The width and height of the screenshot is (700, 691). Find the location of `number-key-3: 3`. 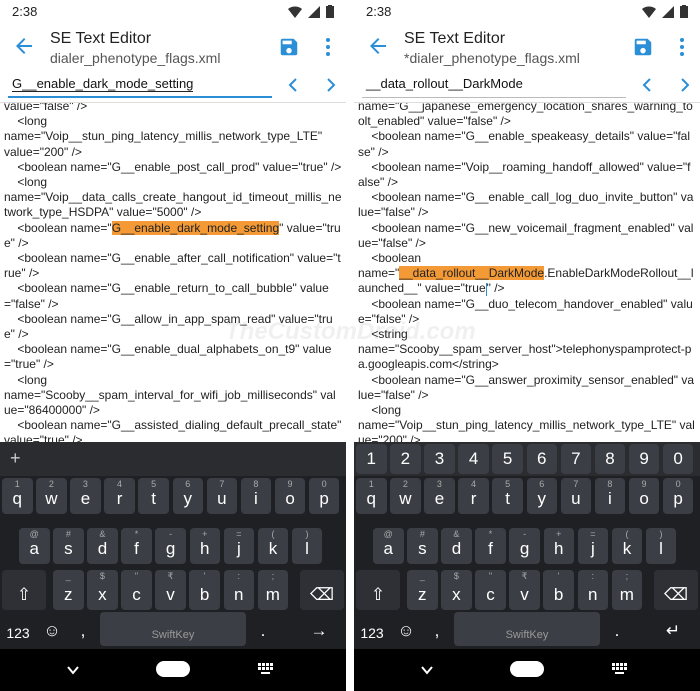

number-key-3: 3 is located at coordinates (439, 459).